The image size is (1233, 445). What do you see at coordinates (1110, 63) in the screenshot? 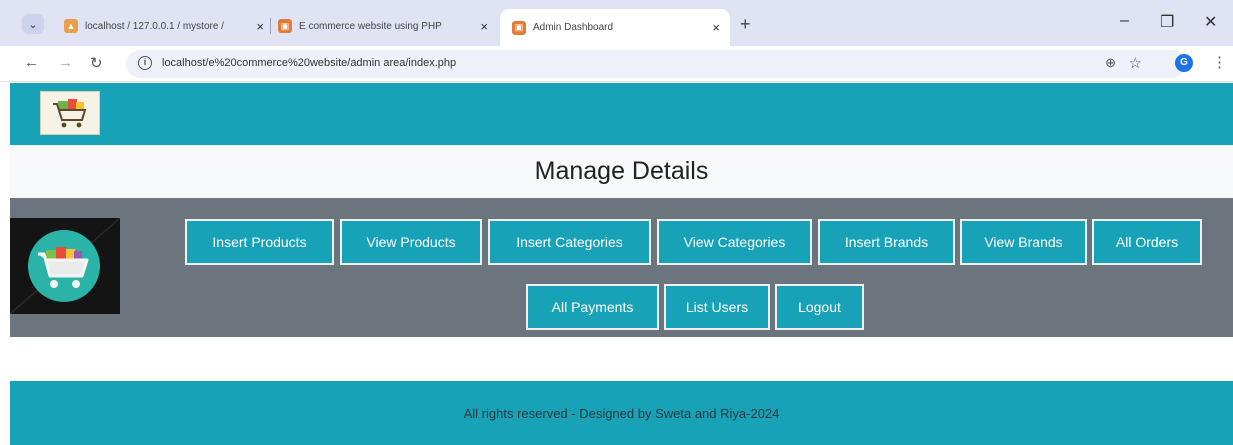
I see `zoom-icon: ⊕` at bounding box center [1110, 63].